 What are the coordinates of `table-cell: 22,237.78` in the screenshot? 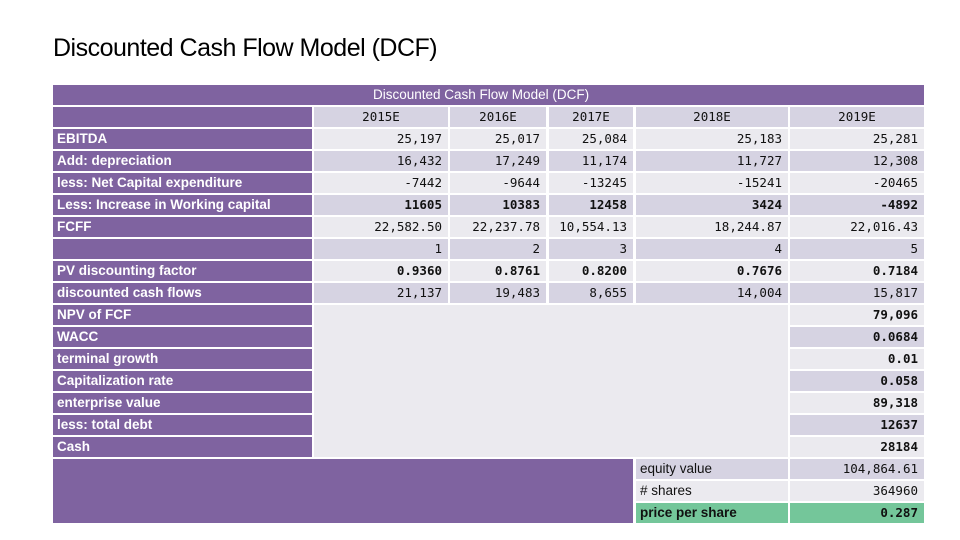 It's located at (498, 227).